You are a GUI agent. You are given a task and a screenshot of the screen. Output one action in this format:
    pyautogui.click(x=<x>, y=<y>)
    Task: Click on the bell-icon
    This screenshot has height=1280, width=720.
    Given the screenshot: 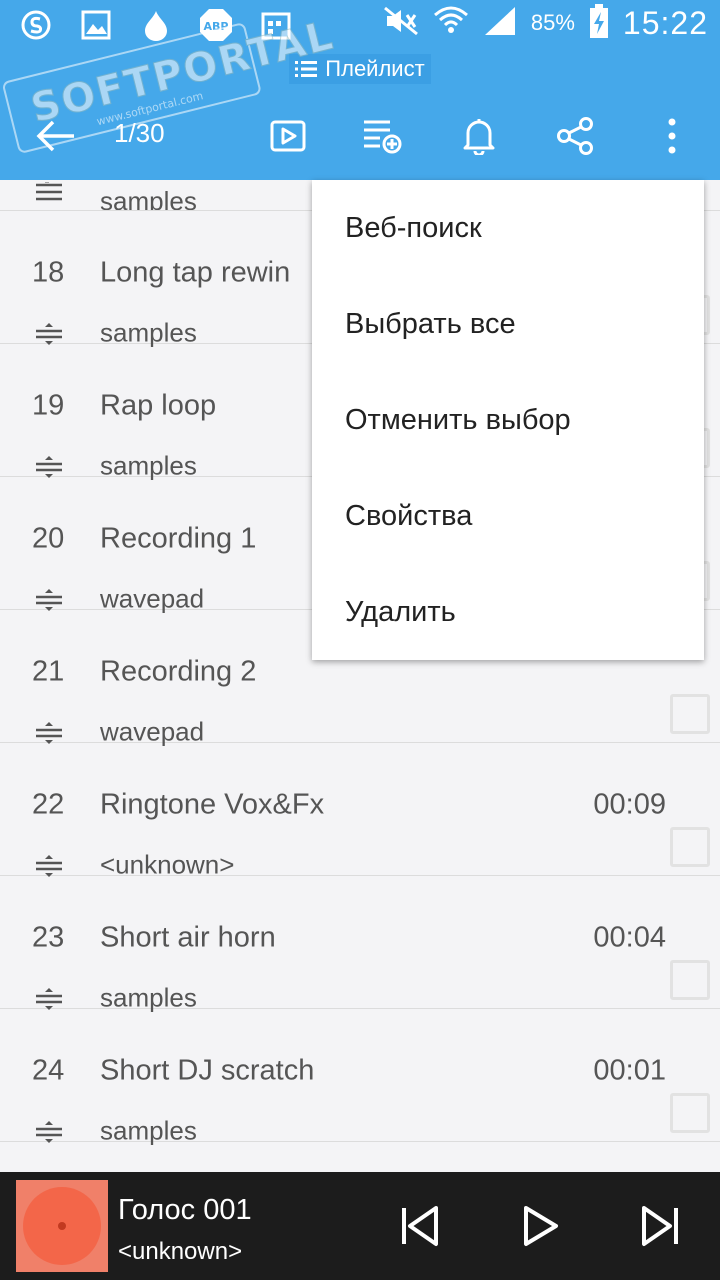 What is the action you would take?
    pyautogui.click(x=479, y=136)
    